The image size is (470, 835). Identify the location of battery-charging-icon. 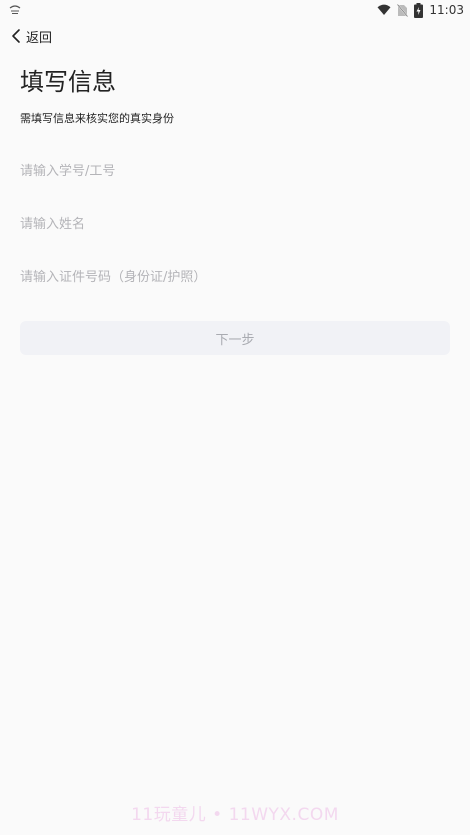
(419, 10).